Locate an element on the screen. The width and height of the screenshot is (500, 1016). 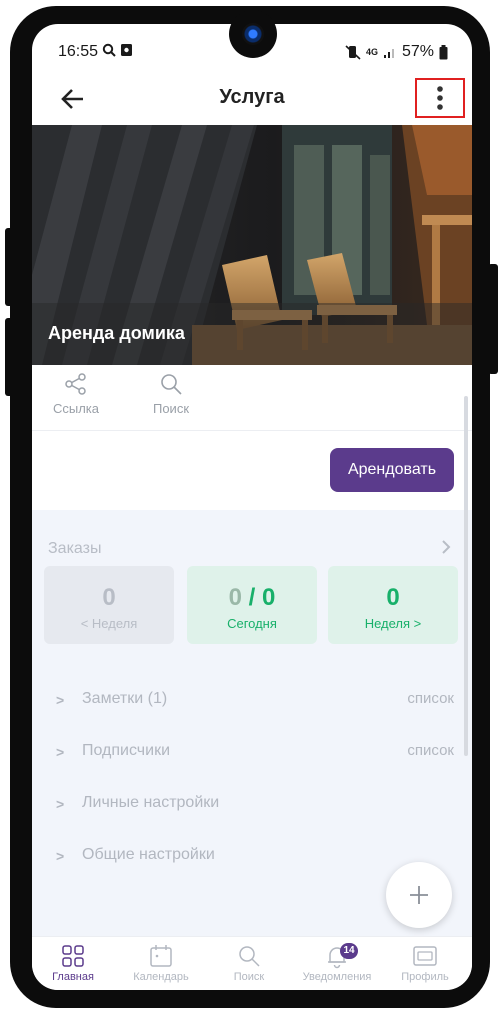
orders-previous-week-count: 0 is located at coordinates (109, 597).